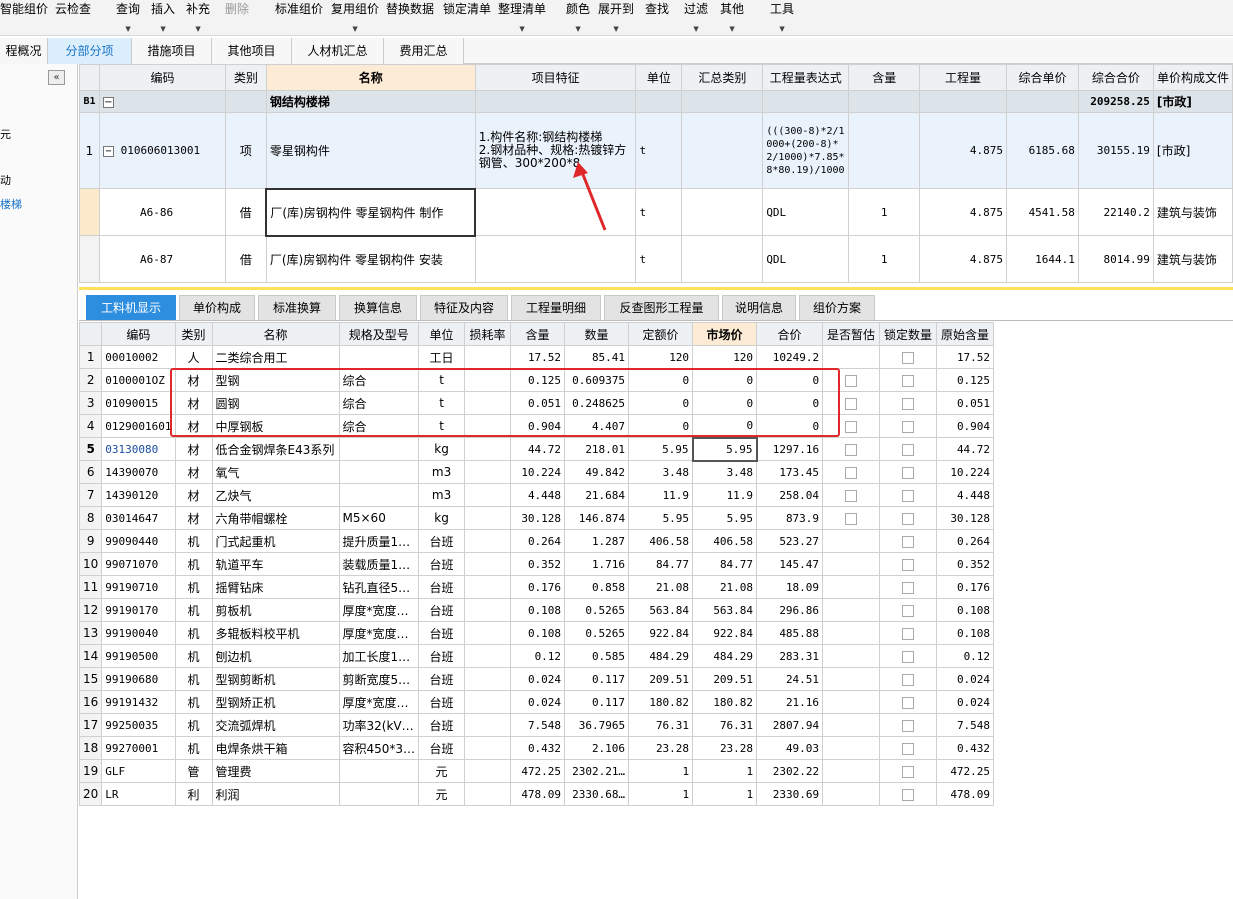 This screenshot has width=1233, height=899. I want to click on res-base-price: 5.95, so click(661, 449).